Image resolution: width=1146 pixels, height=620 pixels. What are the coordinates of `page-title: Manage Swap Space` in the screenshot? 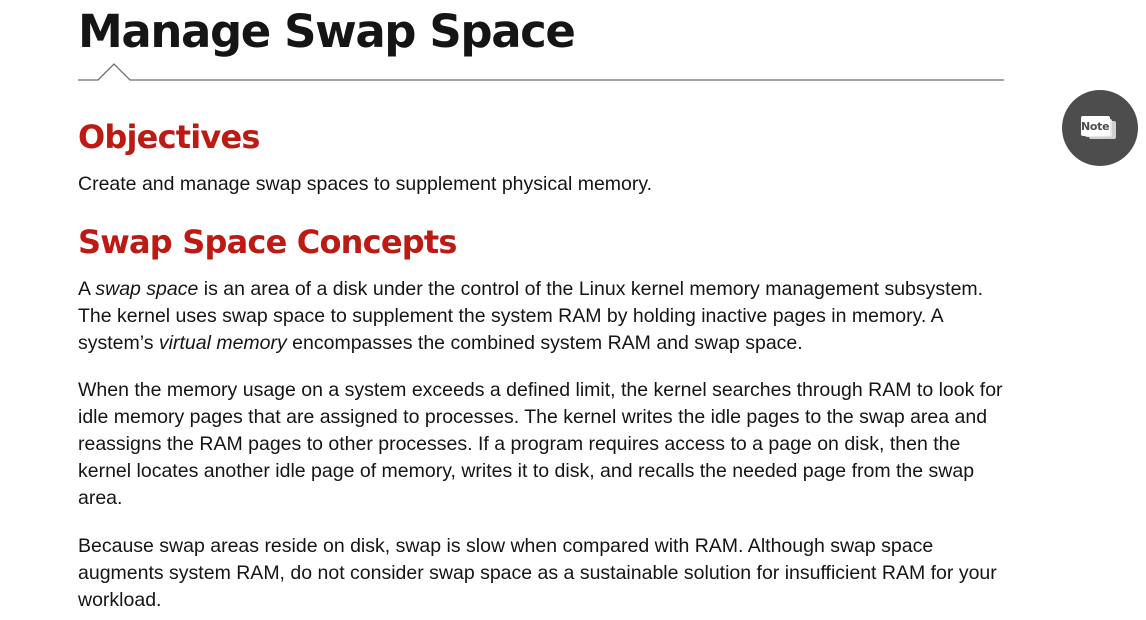 It's located at (327, 31).